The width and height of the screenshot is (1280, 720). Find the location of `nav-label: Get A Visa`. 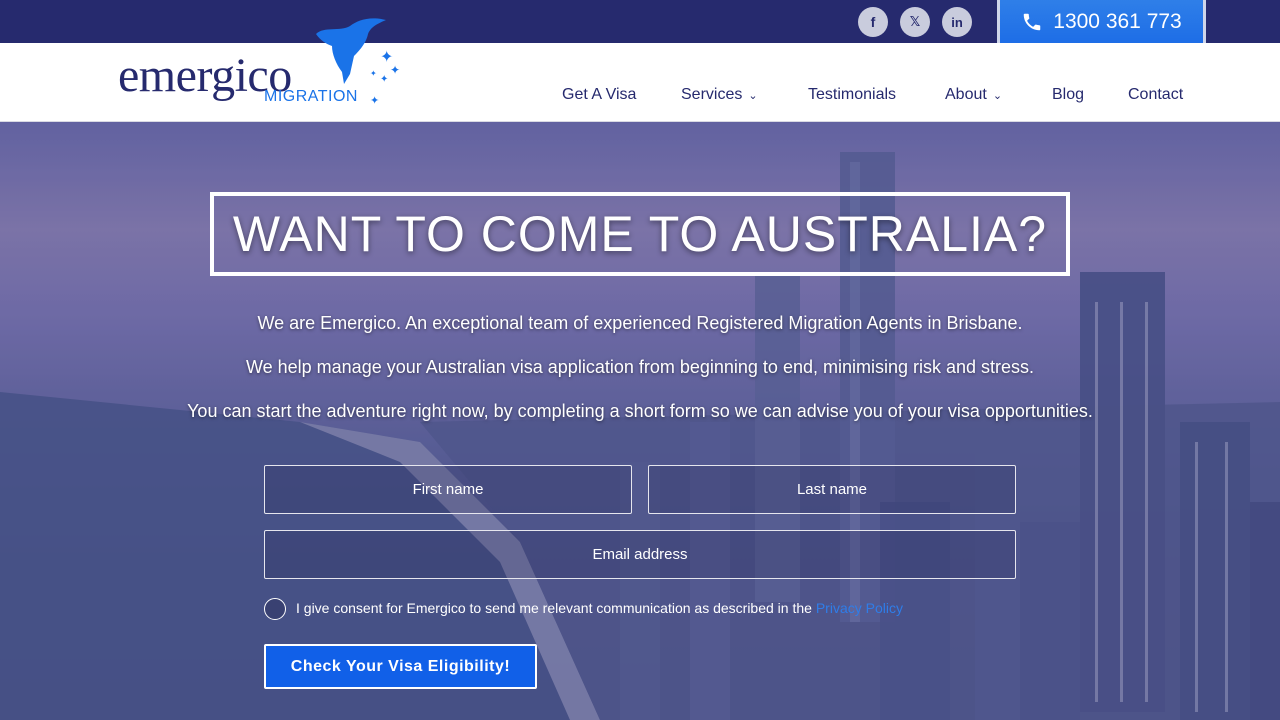

nav-label: Get A Visa is located at coordinates (599, 94).